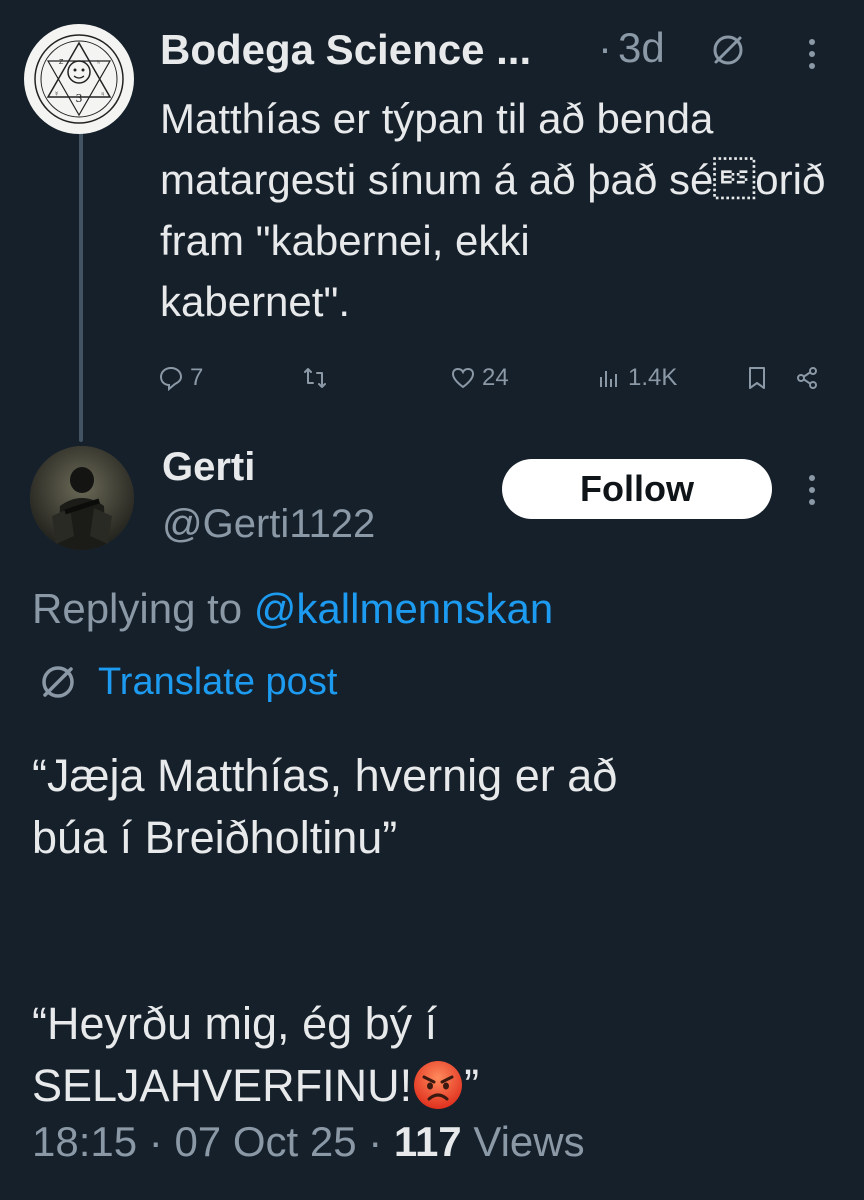 The image size is (864, 1200). Describe the element at coordinates (479, 378) in the screenshot. I see `like-button: 24` at that location.